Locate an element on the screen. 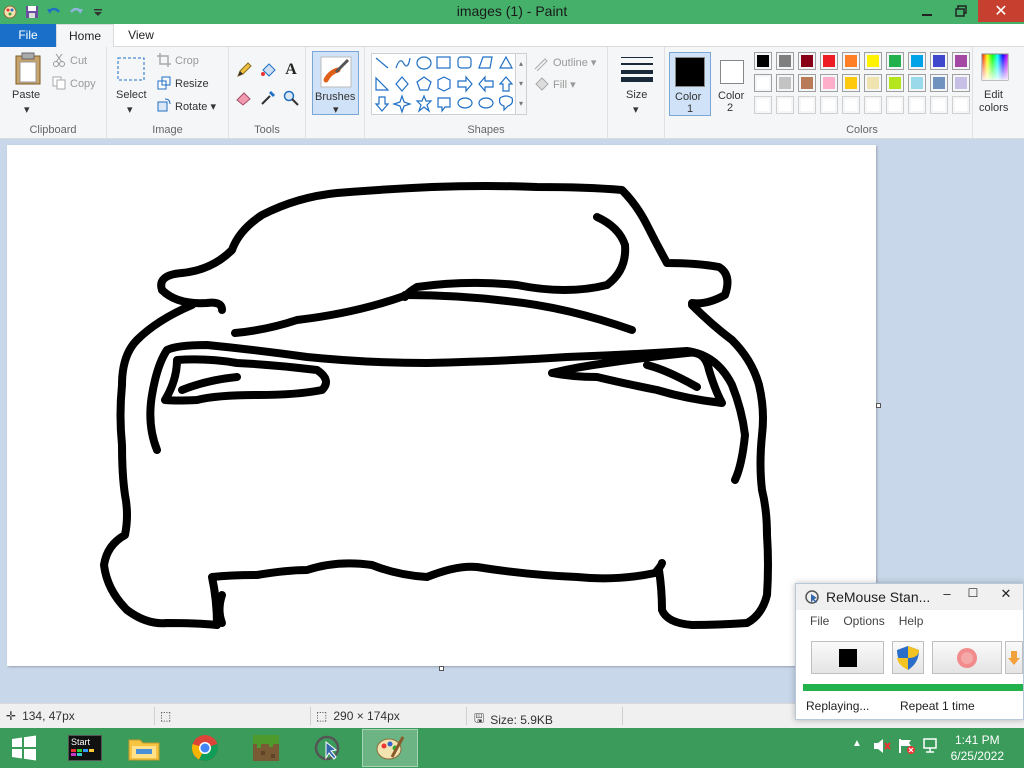 The width and height of the screenshot is (1024, 768). remouse-menu-help: Help is located at coordinates (911, 624).